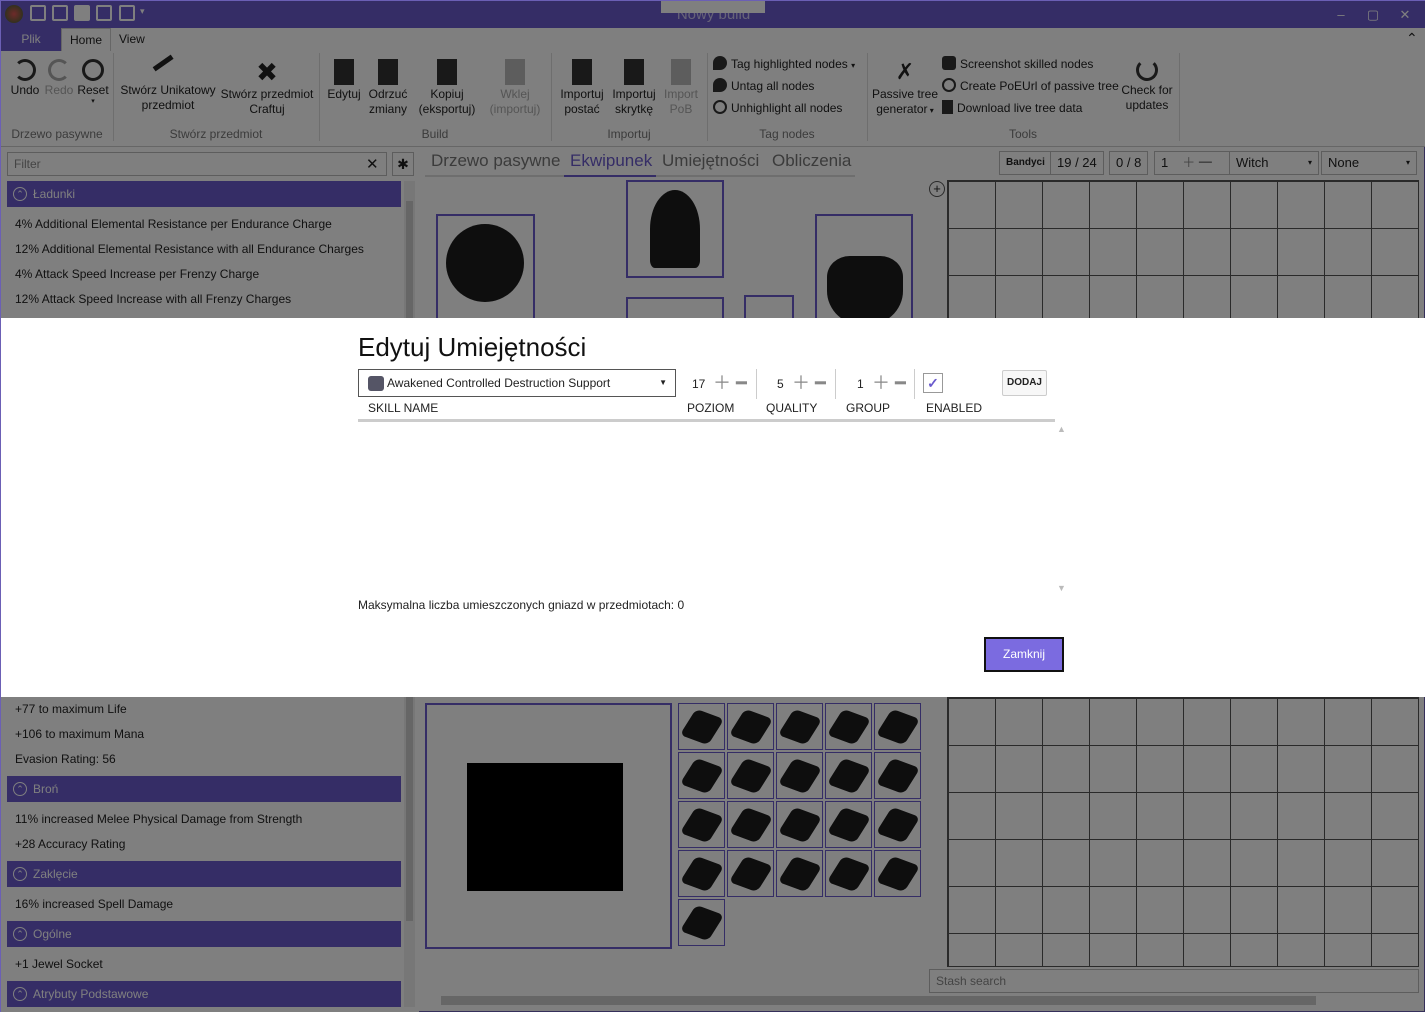 Image resolution: width=1425 pixels, height=1012 pixels. I want to click on level-value: 17, so click(698, 384).